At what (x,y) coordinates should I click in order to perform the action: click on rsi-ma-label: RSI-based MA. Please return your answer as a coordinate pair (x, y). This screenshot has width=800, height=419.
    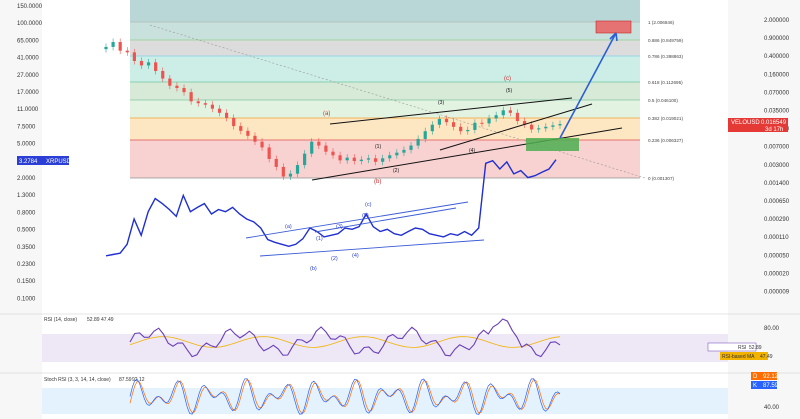
    Looking at the image, I should click on (738, 357).